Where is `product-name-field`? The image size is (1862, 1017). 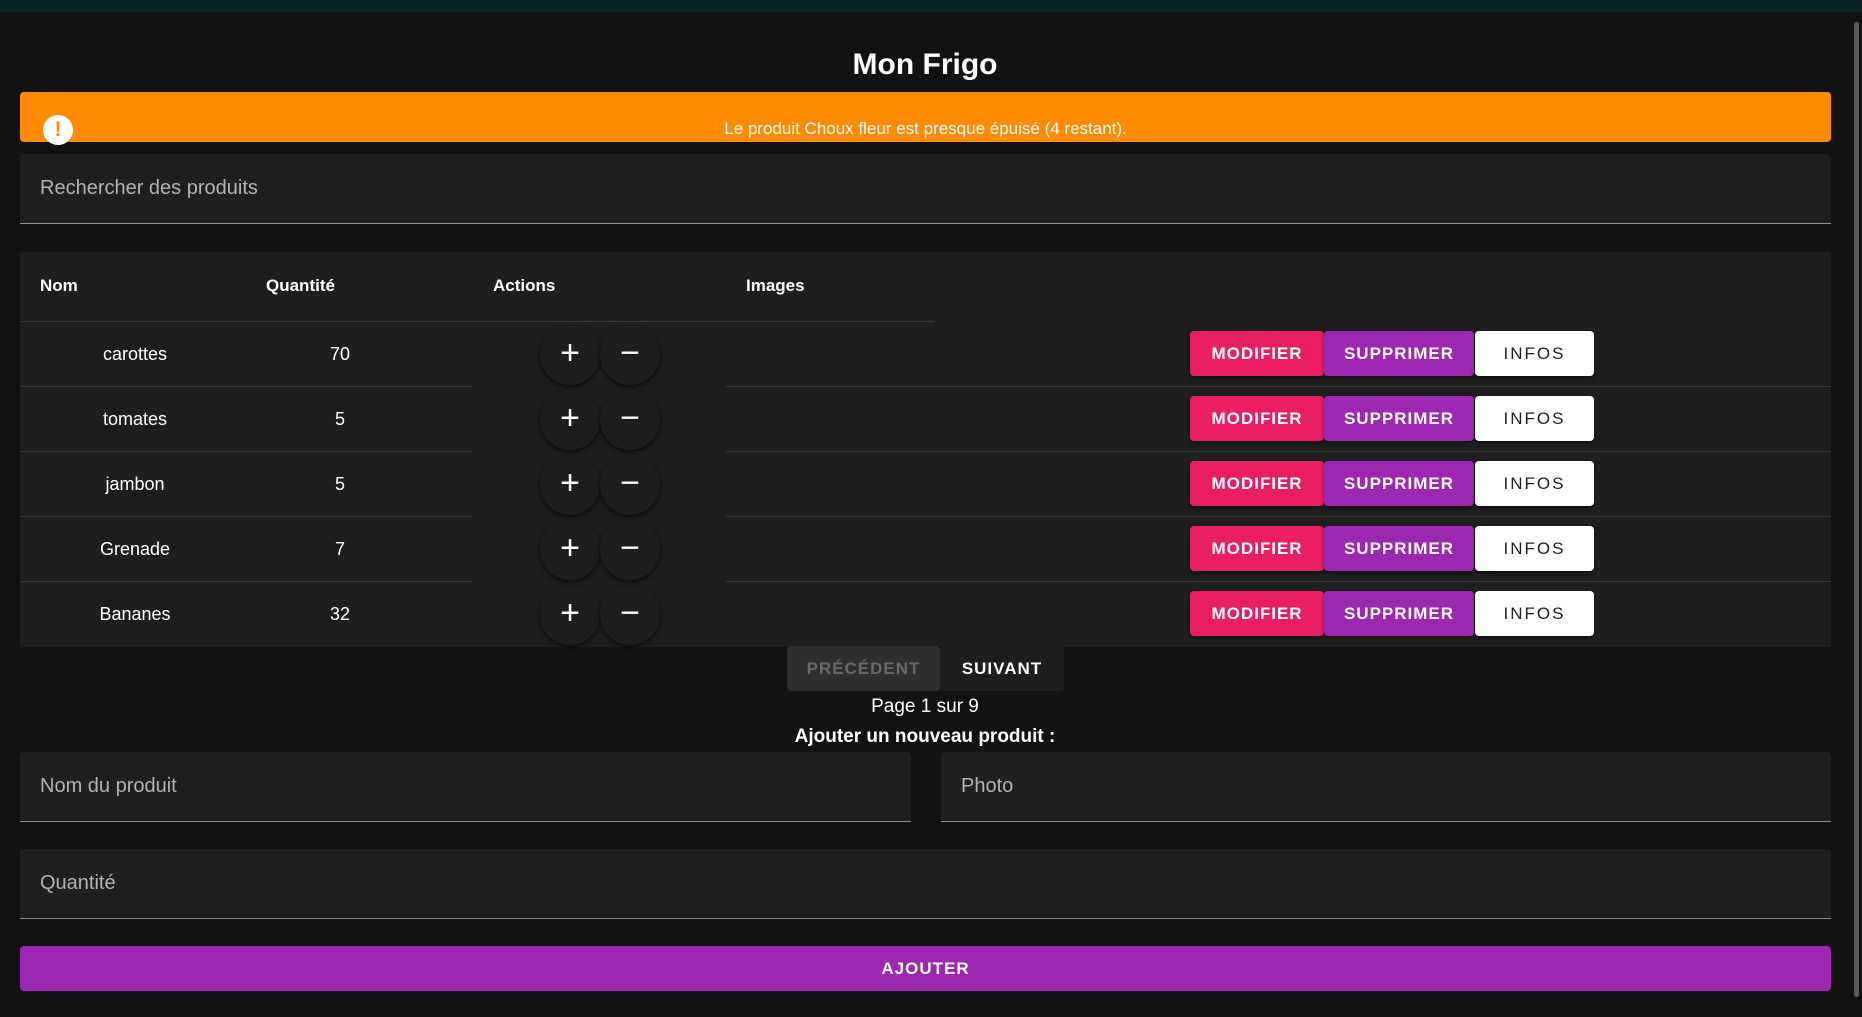 product-name-field is located at coordinates (465, 787).